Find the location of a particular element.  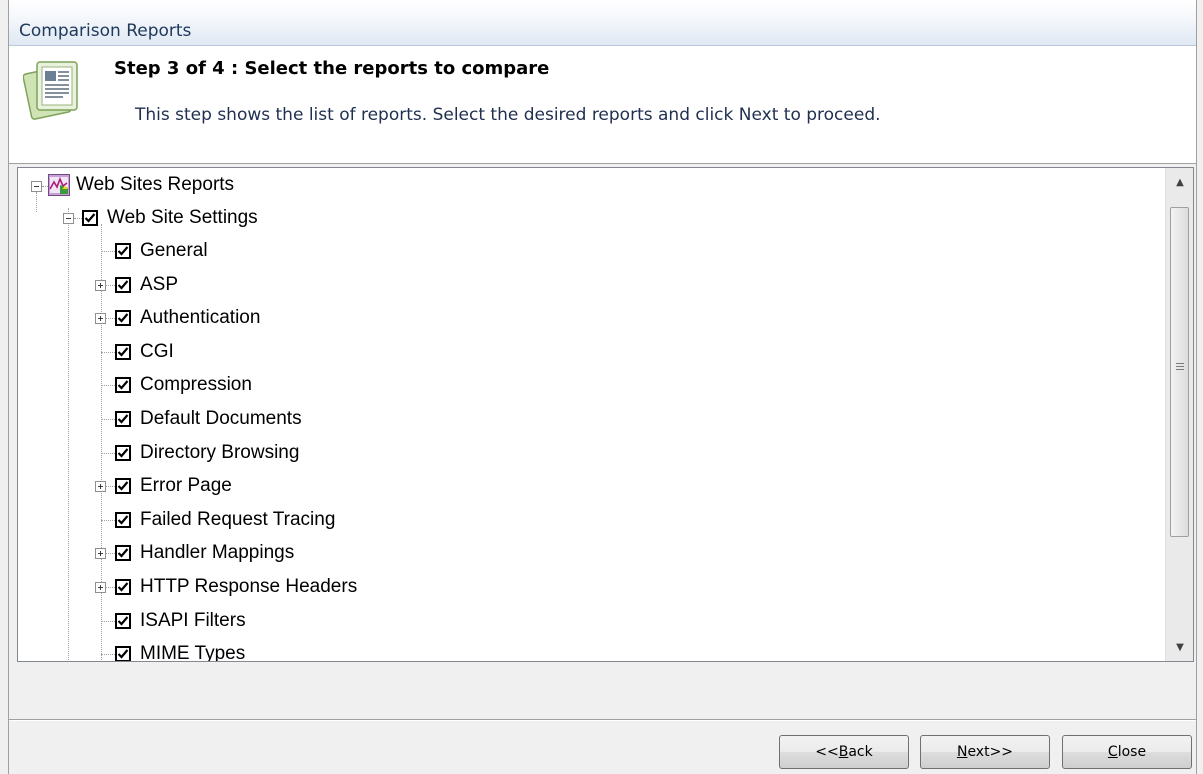

tree-item-directory-browsing: Directory Browsing is located at coordinates (219, 453).